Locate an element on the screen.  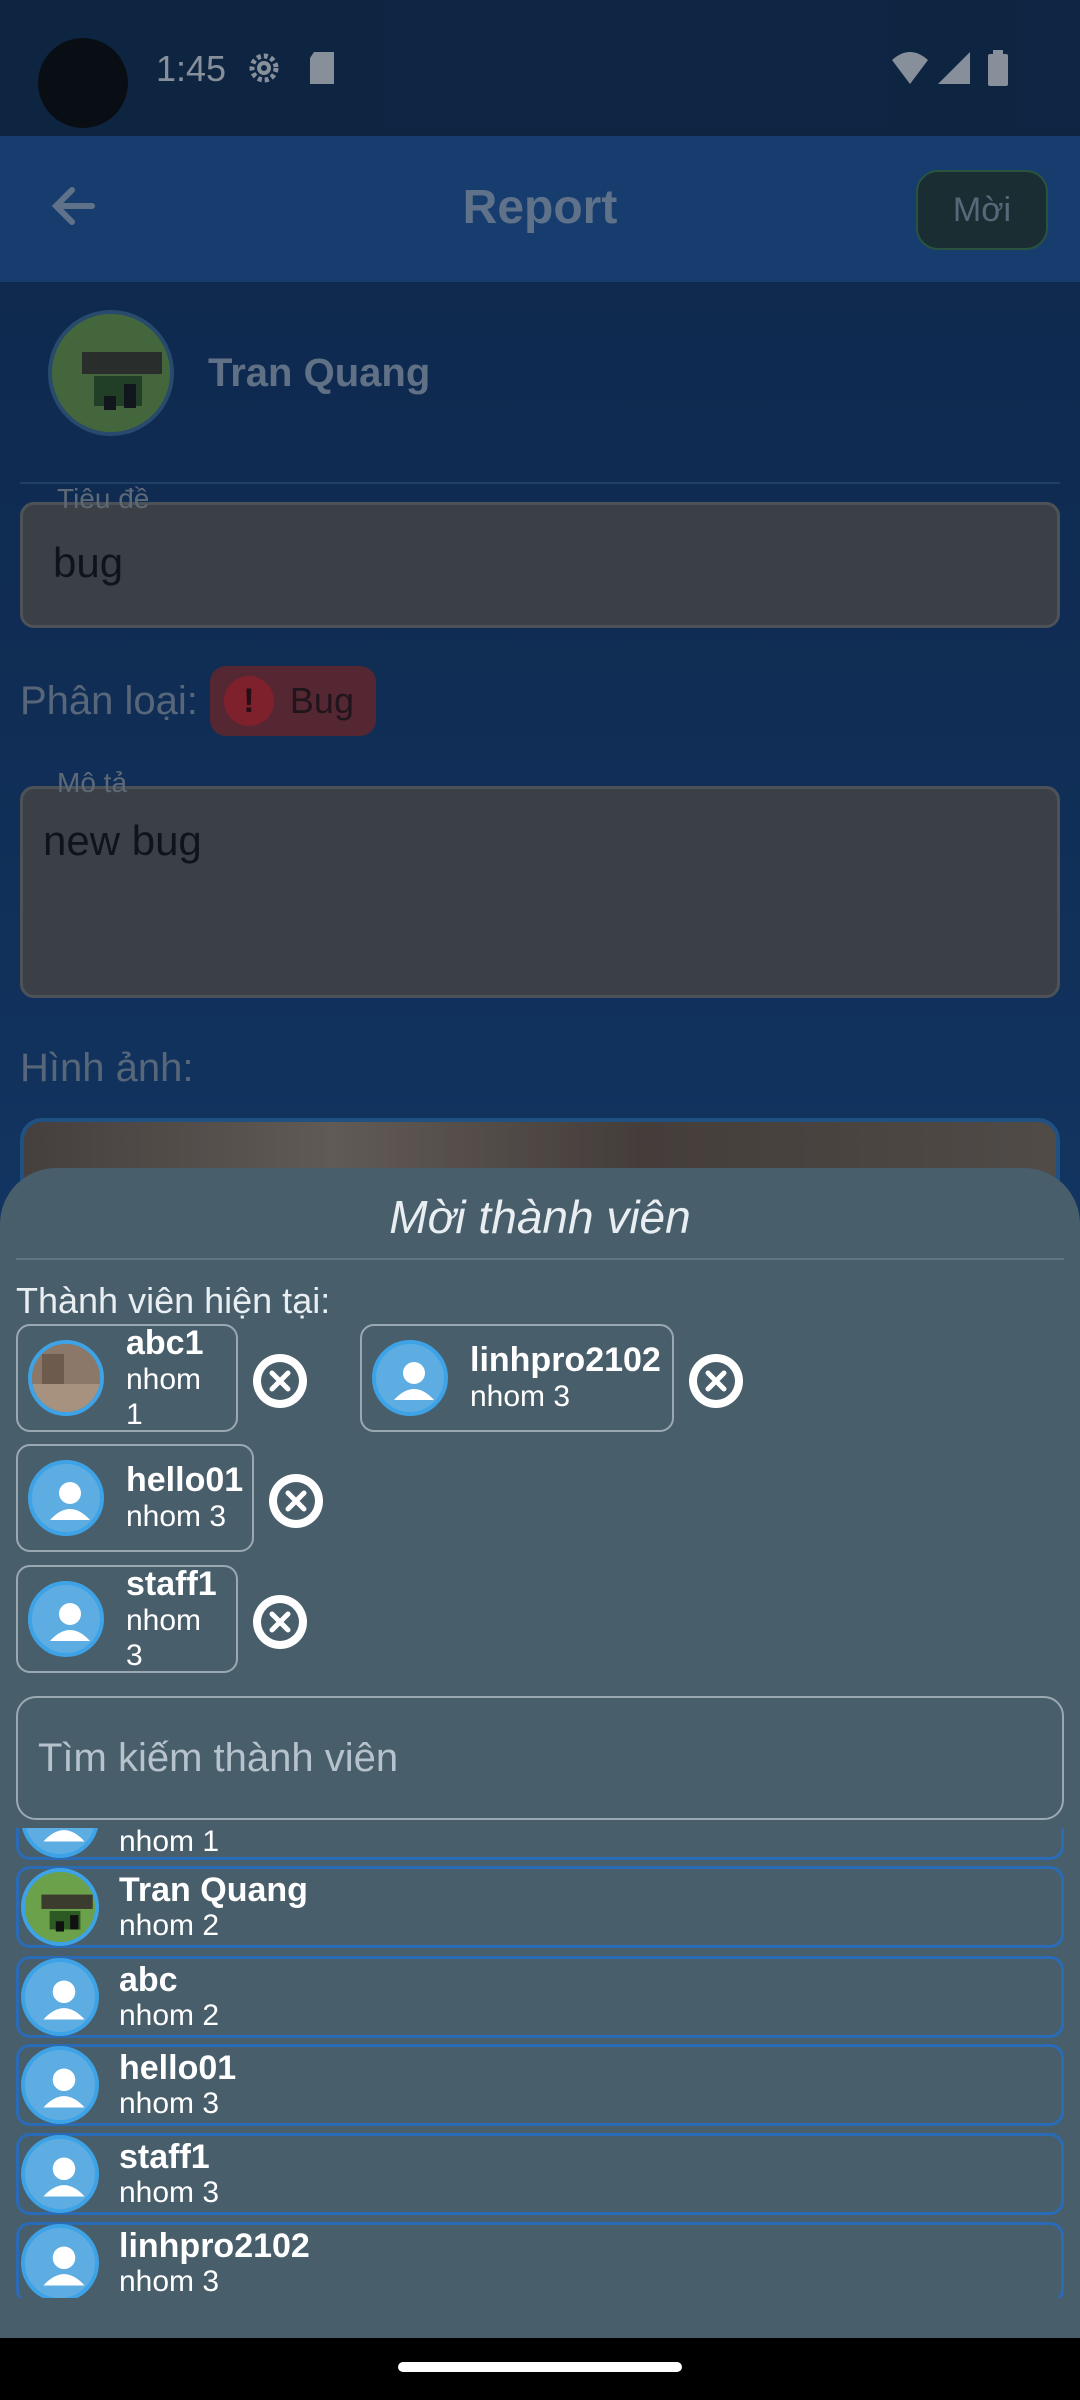
member-chip: staff1 nhom 3 is located at coordinates (127, 1619).